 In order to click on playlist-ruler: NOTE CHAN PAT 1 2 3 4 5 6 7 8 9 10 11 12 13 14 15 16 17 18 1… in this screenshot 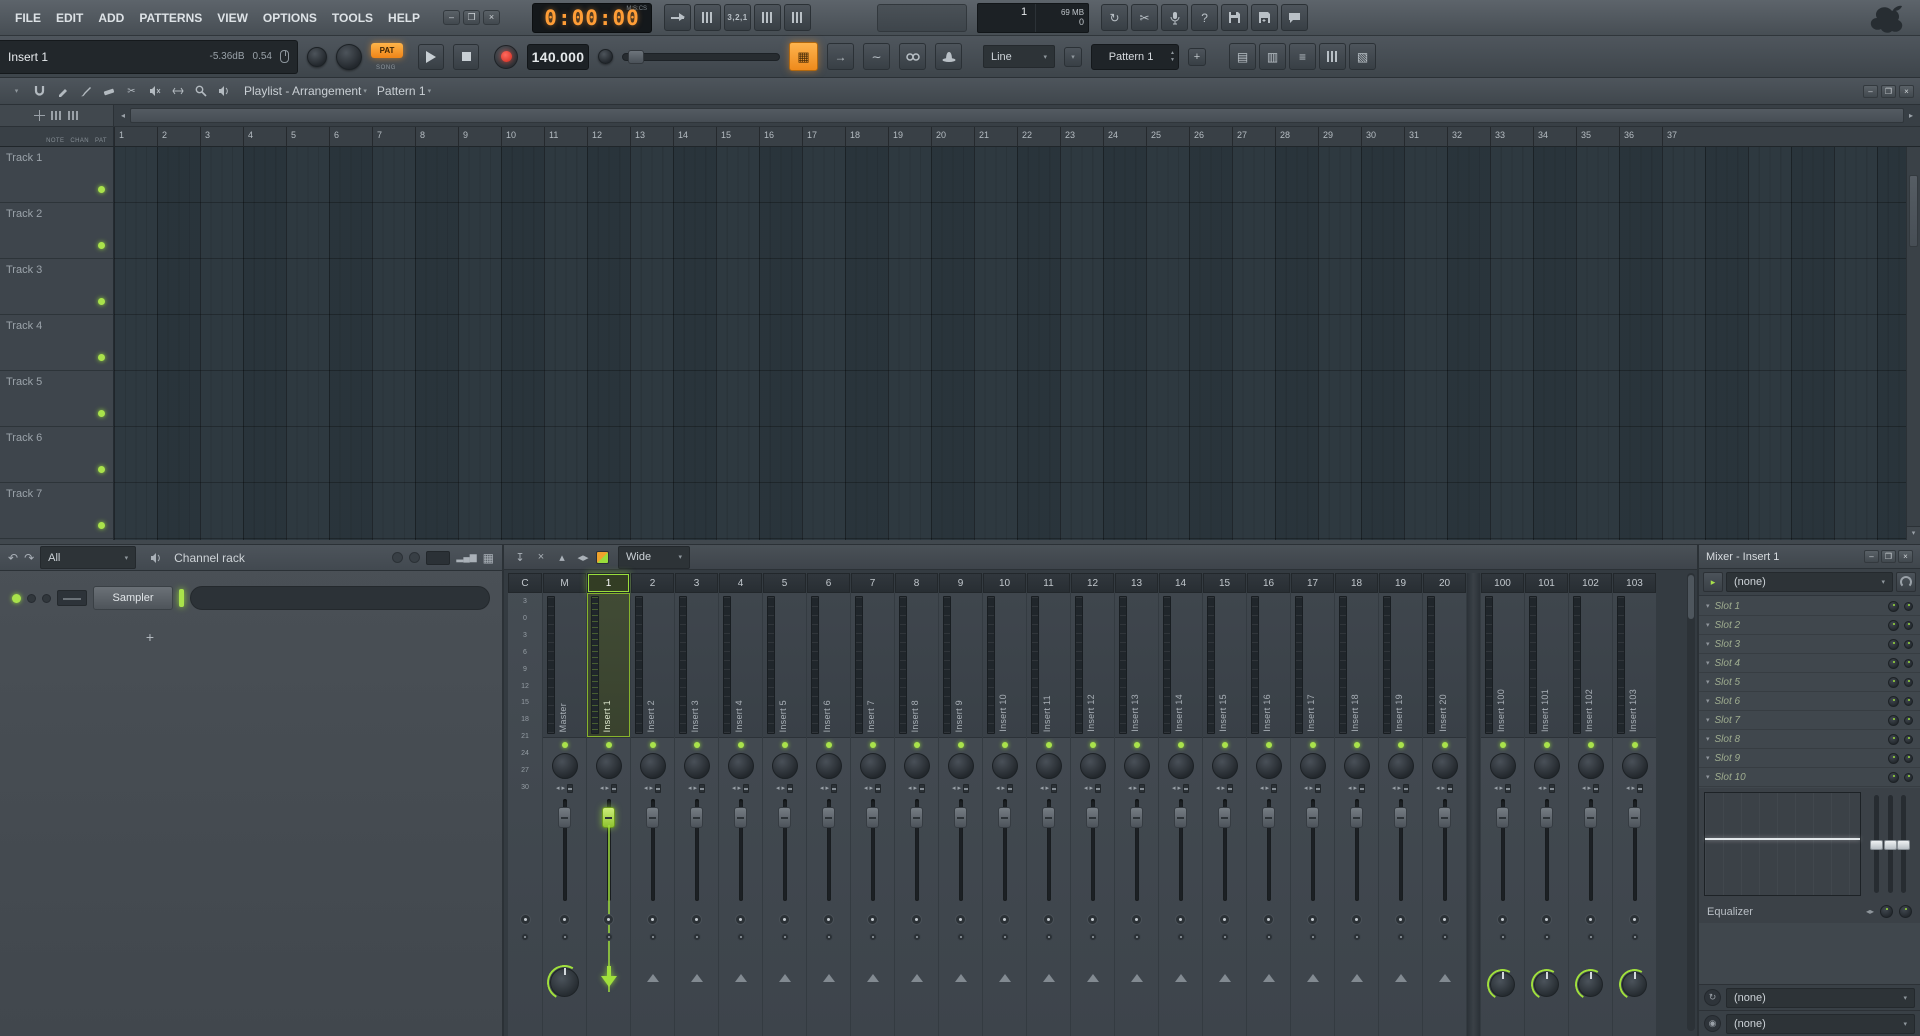, I will do `click(960, 137)`.